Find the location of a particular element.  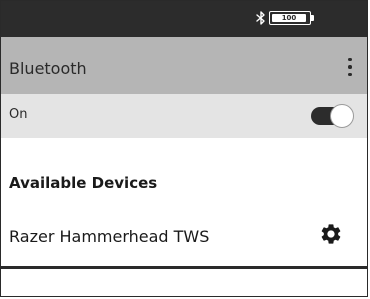

bluetooth-toggle-row: On is located at coordinates (184, 116).